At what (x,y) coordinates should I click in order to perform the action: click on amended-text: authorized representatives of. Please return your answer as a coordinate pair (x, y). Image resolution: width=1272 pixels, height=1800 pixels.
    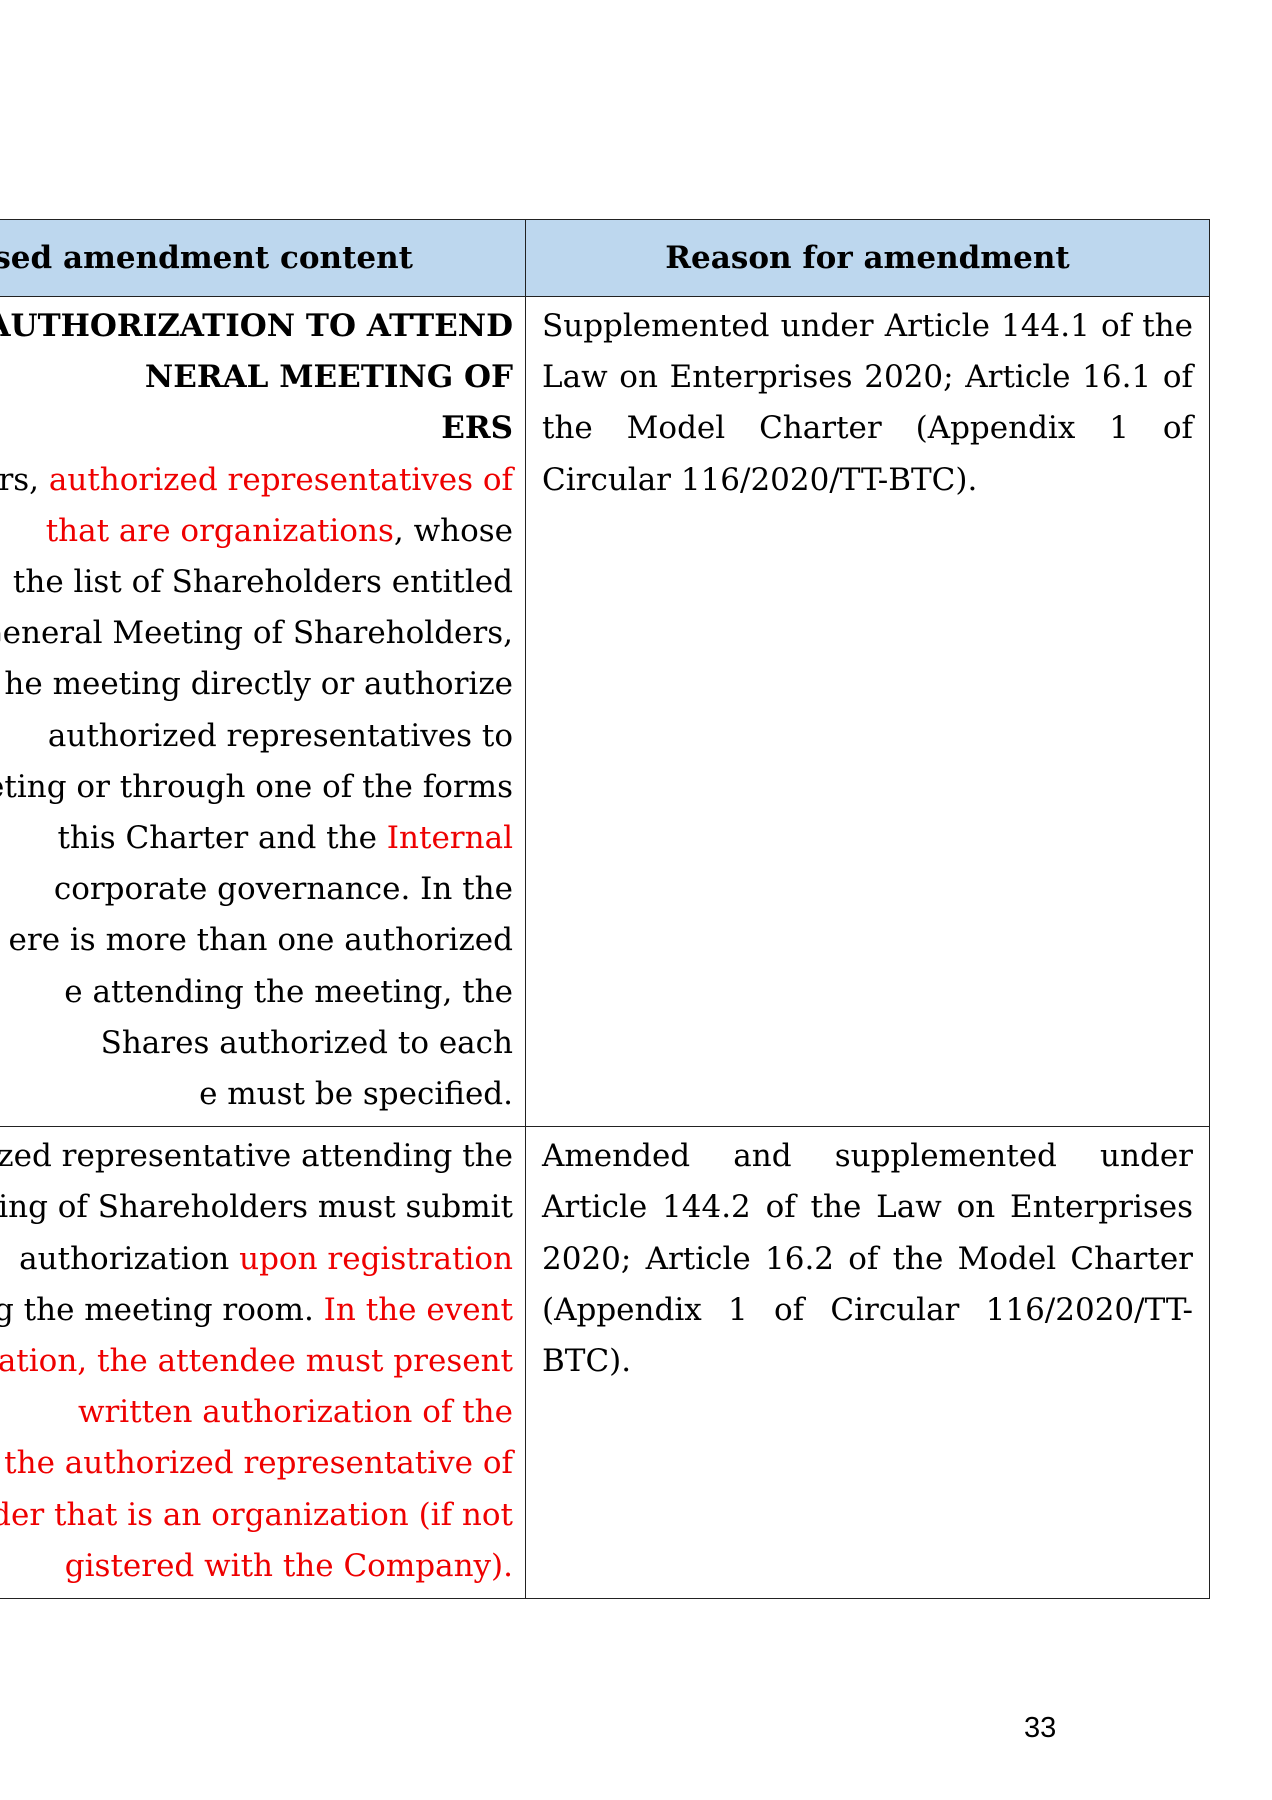
    Looking at the image, I should click on (280, 479).